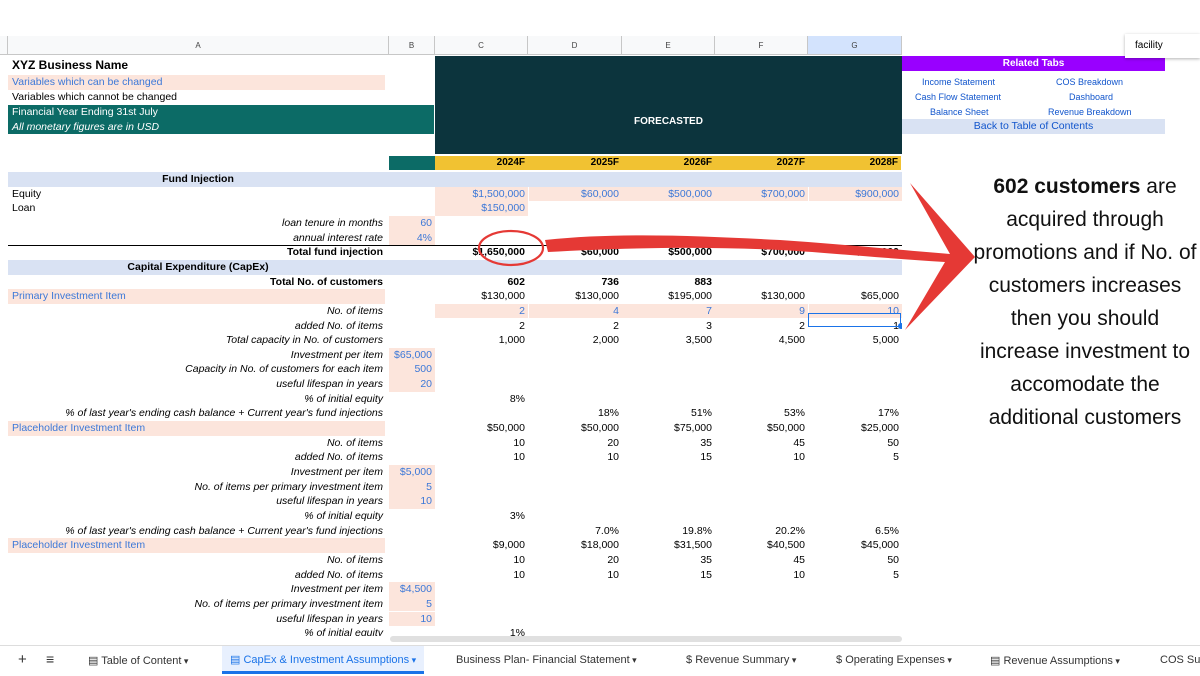 This screenshot has height=676, width=1200. Describe the element at coordinates (760, 311) in the screenshot. I see `value-cell: 9` at that location.